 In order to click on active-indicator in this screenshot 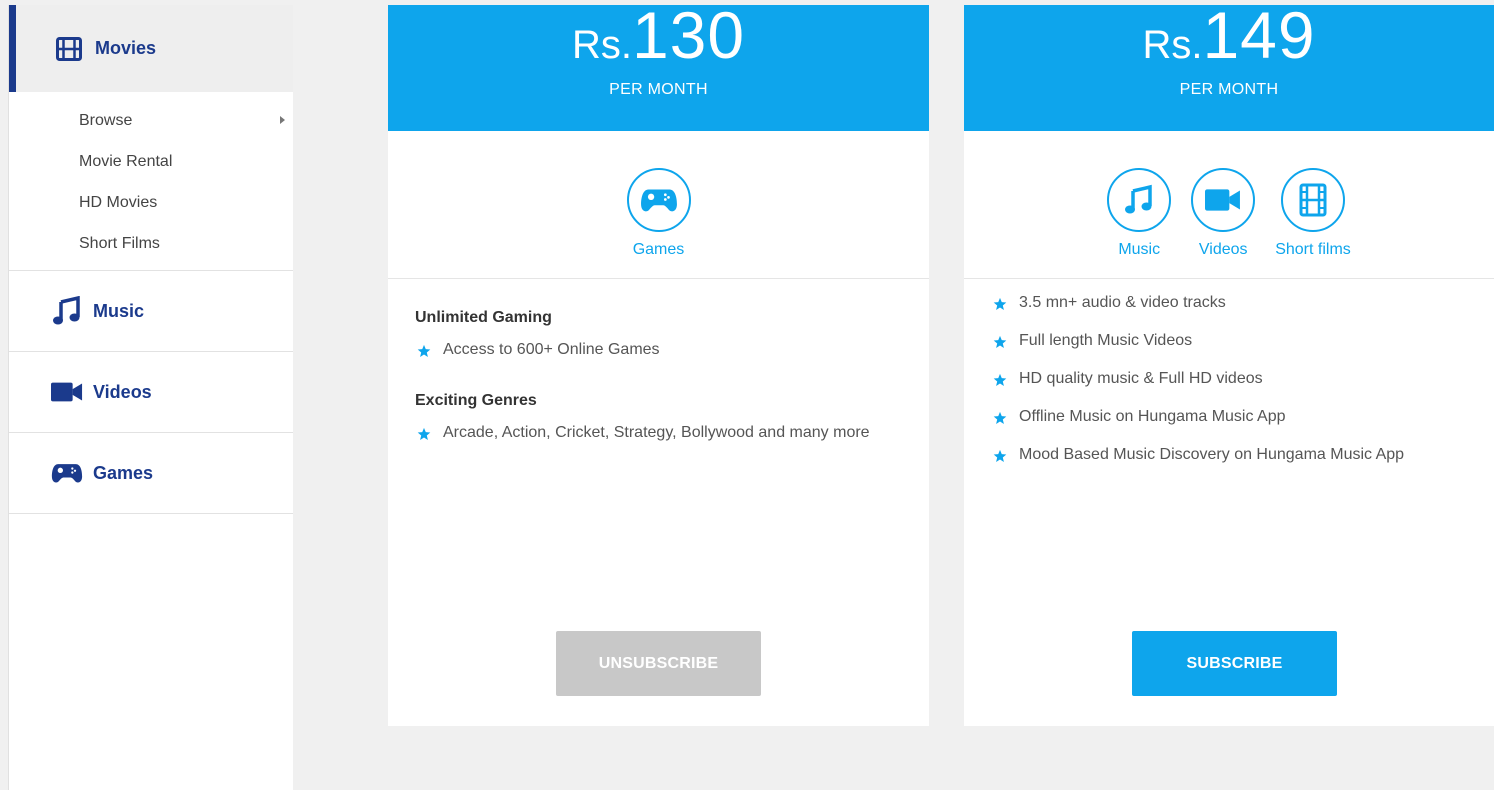, I will do `click(12, 48)`.